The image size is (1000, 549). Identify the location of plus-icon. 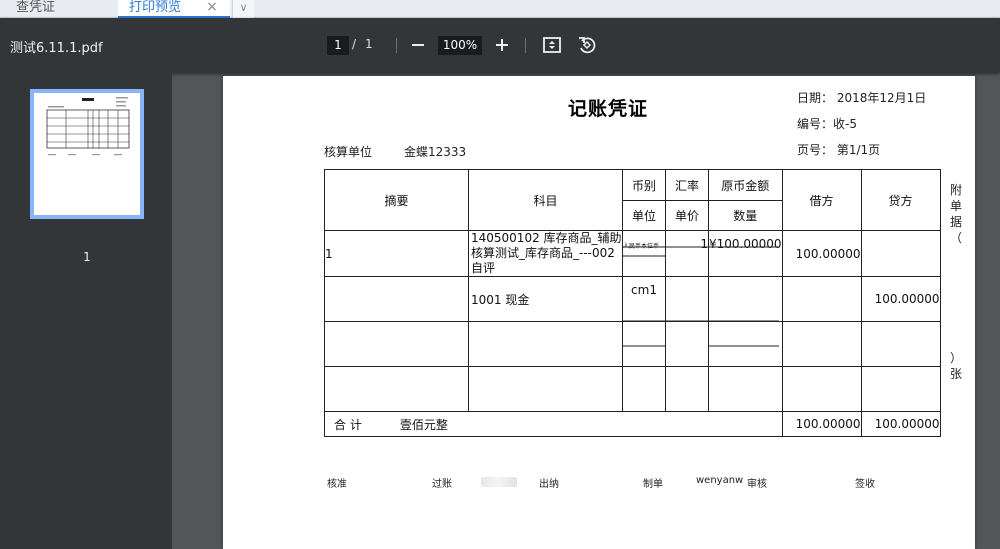
(502, 45).